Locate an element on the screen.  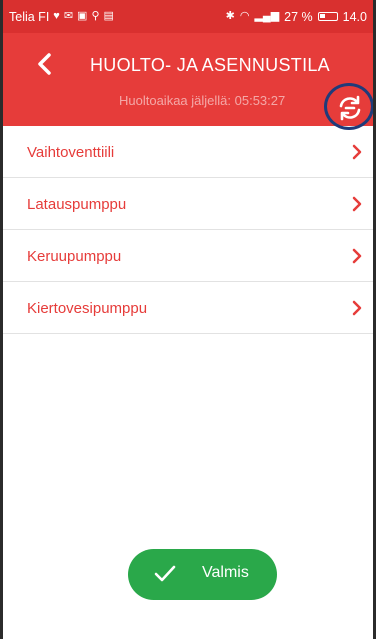
clock: 14.0 is located at coordinates (354, 16).